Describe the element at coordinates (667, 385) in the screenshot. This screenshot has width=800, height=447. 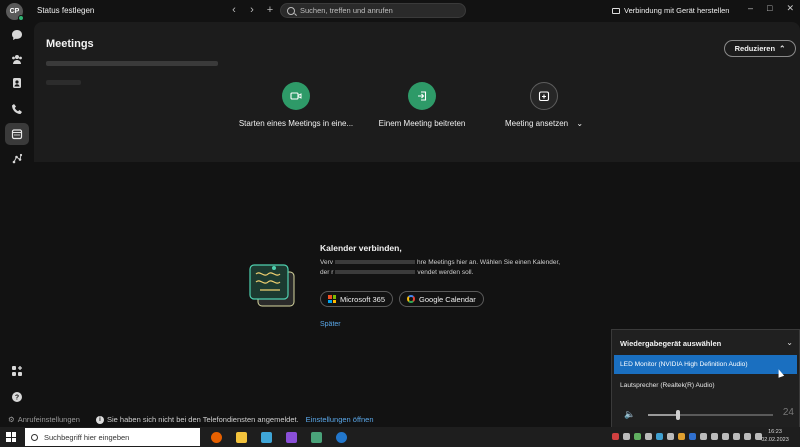
I see `audio-device-label: Lautsprecher (Realtek(R) Audio)` at that location.